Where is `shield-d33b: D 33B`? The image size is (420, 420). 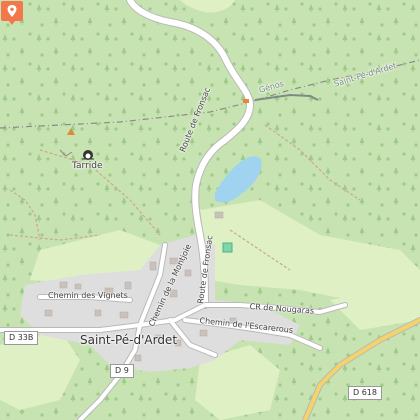
shield-d33b: D 33B is located at coordinates (21, 338).